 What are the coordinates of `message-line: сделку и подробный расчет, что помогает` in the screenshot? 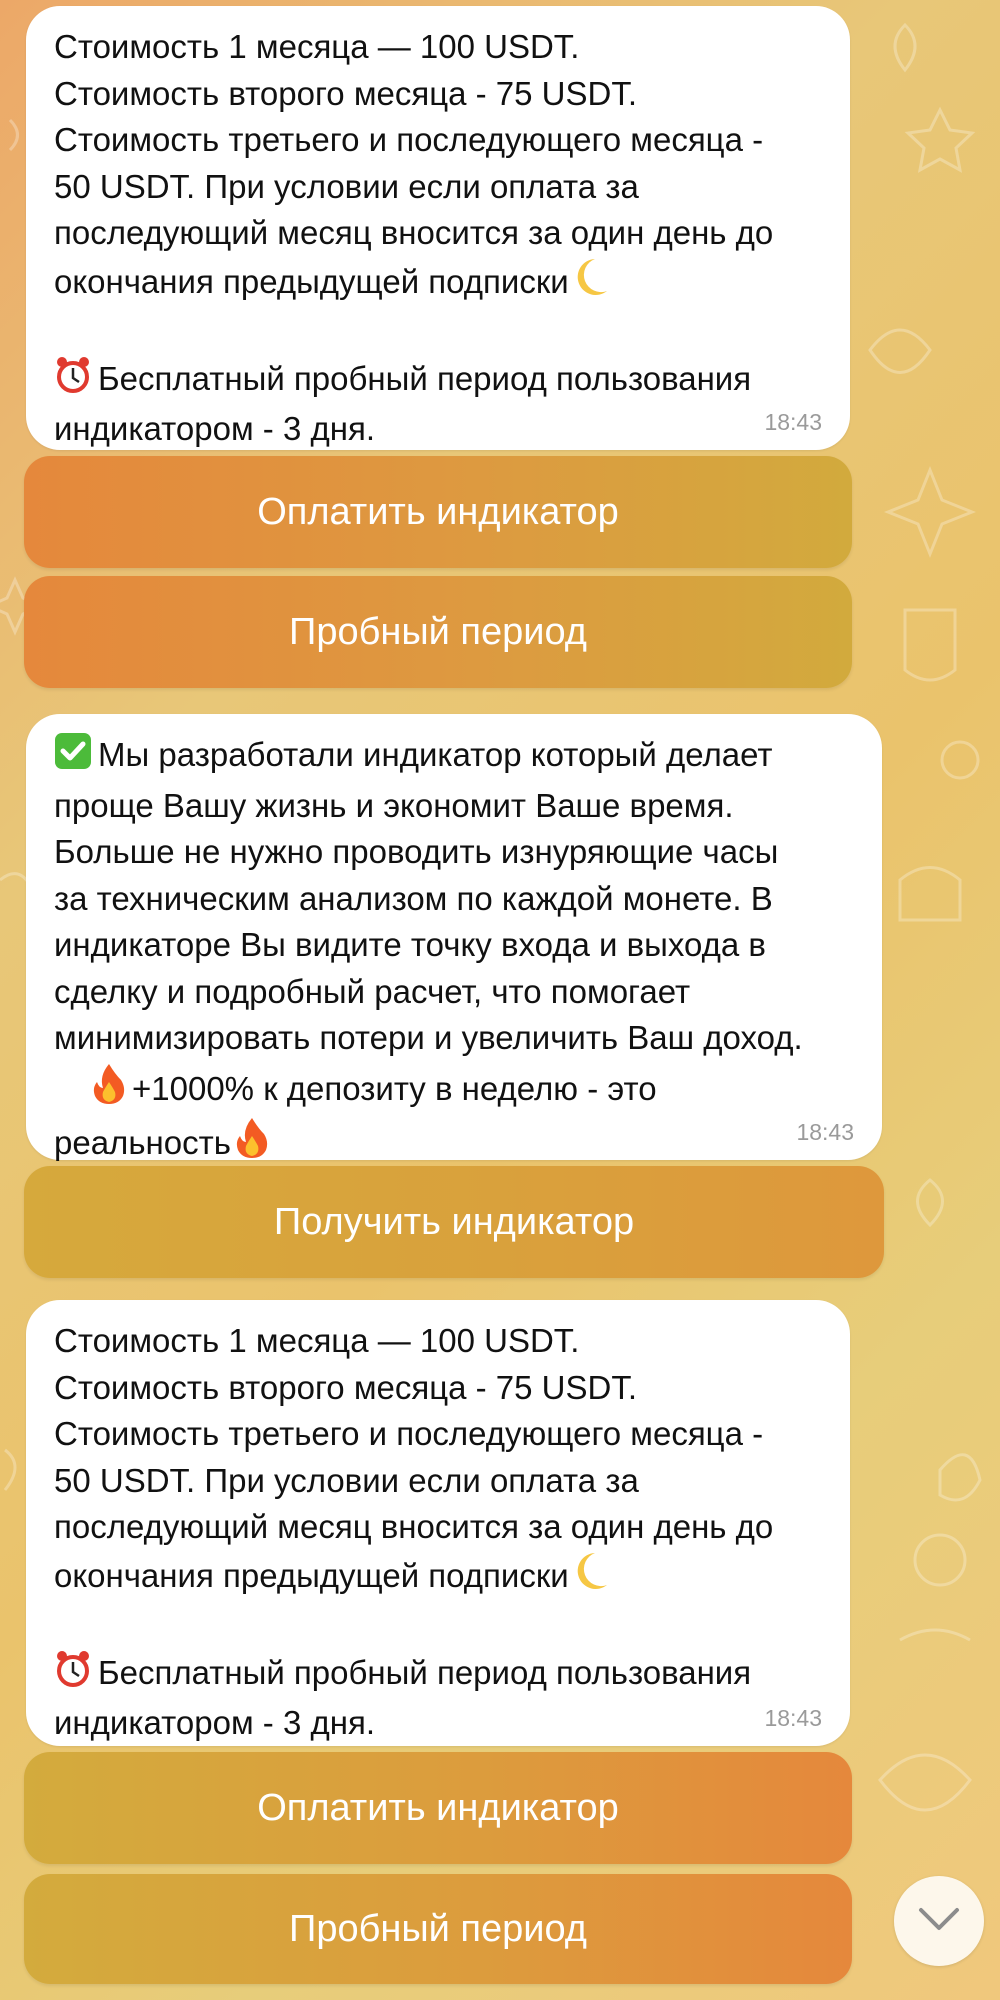 It's located at (372, 991).